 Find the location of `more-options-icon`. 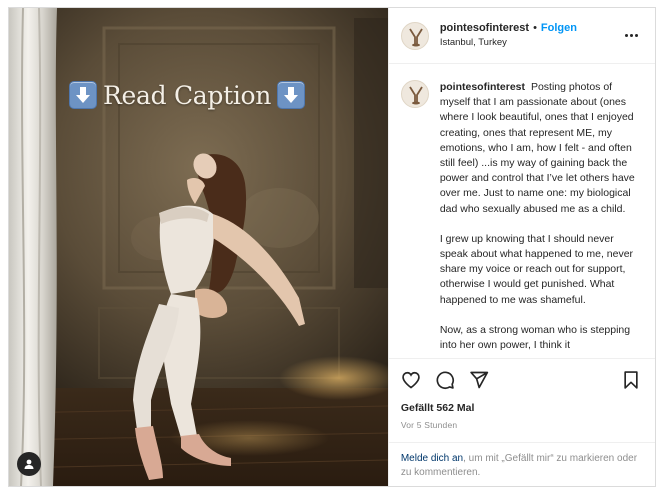

more-options-icon is located at coordinates (633, 35).